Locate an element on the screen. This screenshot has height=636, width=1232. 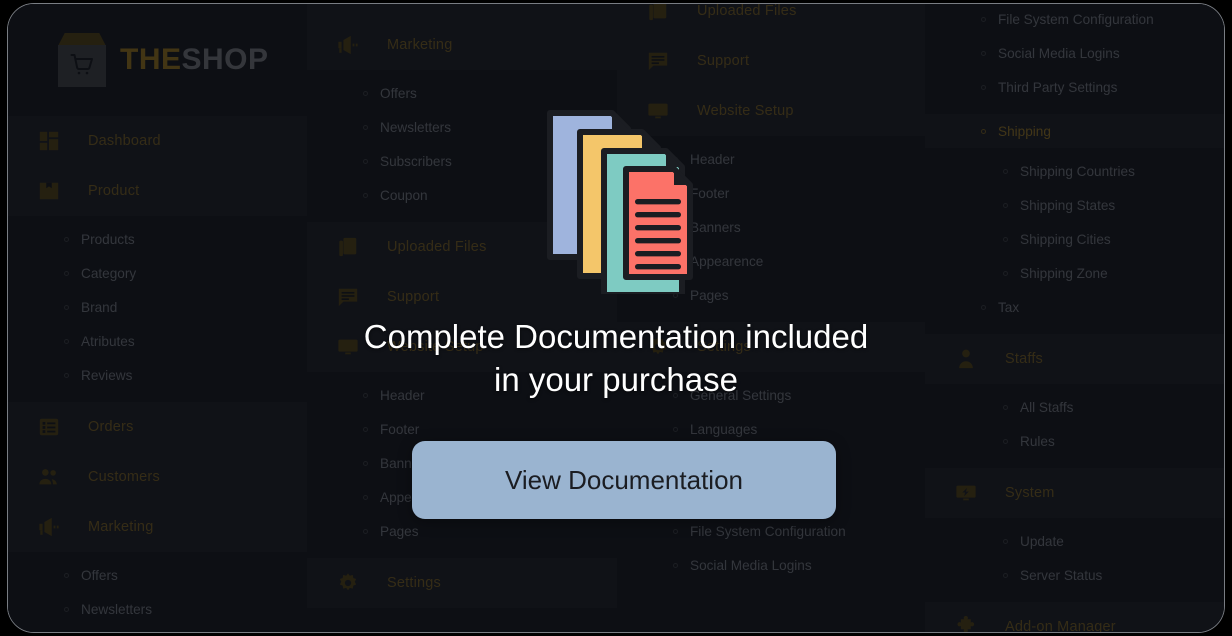
promo-headline-line1: Complete Documentation included is located at coordinates (616, 336).